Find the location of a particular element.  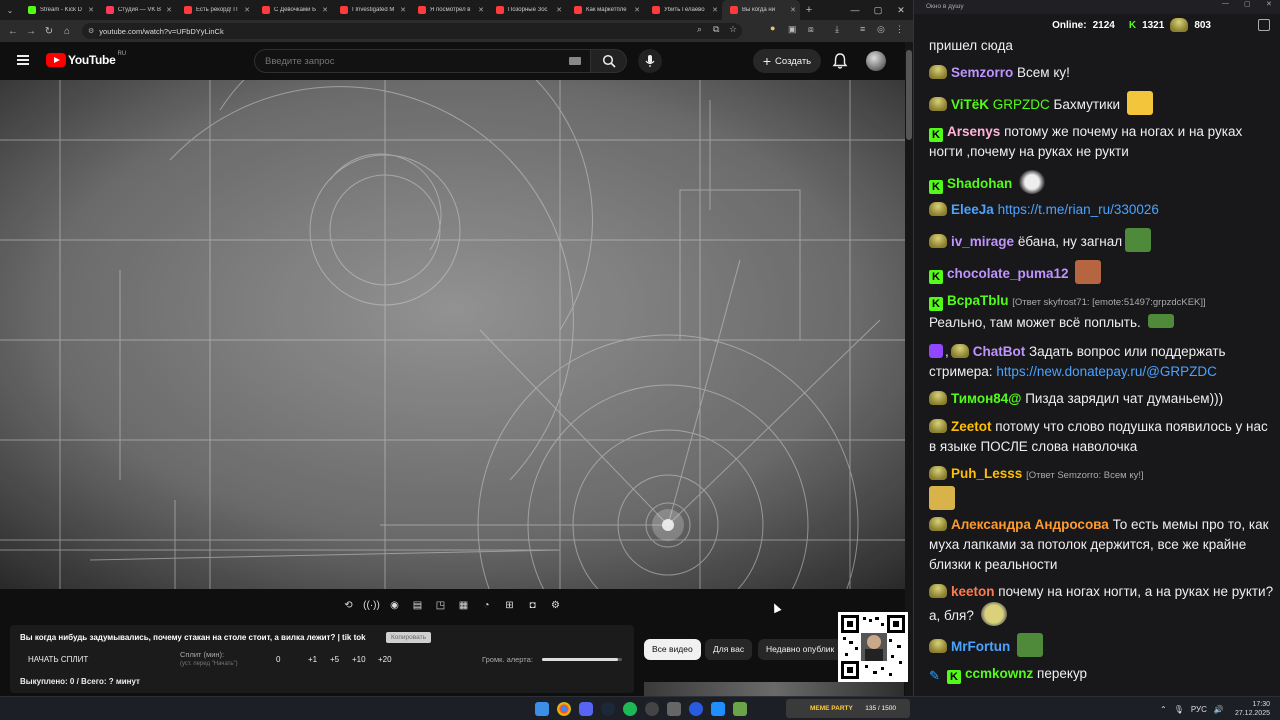

browser-tab: Позорные Зос ✕ is located at coordinates (527, 10).